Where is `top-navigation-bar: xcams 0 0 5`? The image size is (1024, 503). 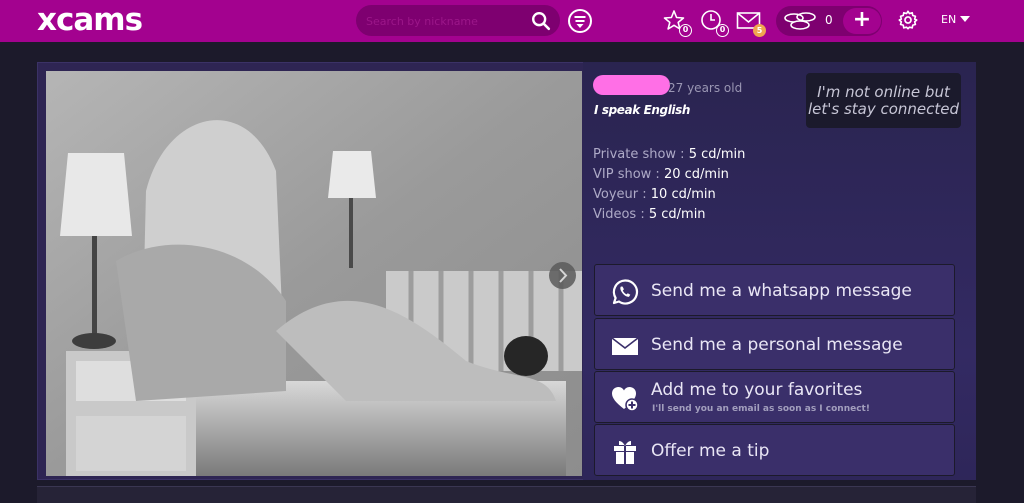
top-navigation-bar: xcams 0 0 5 is located at coordinates (512, 21).